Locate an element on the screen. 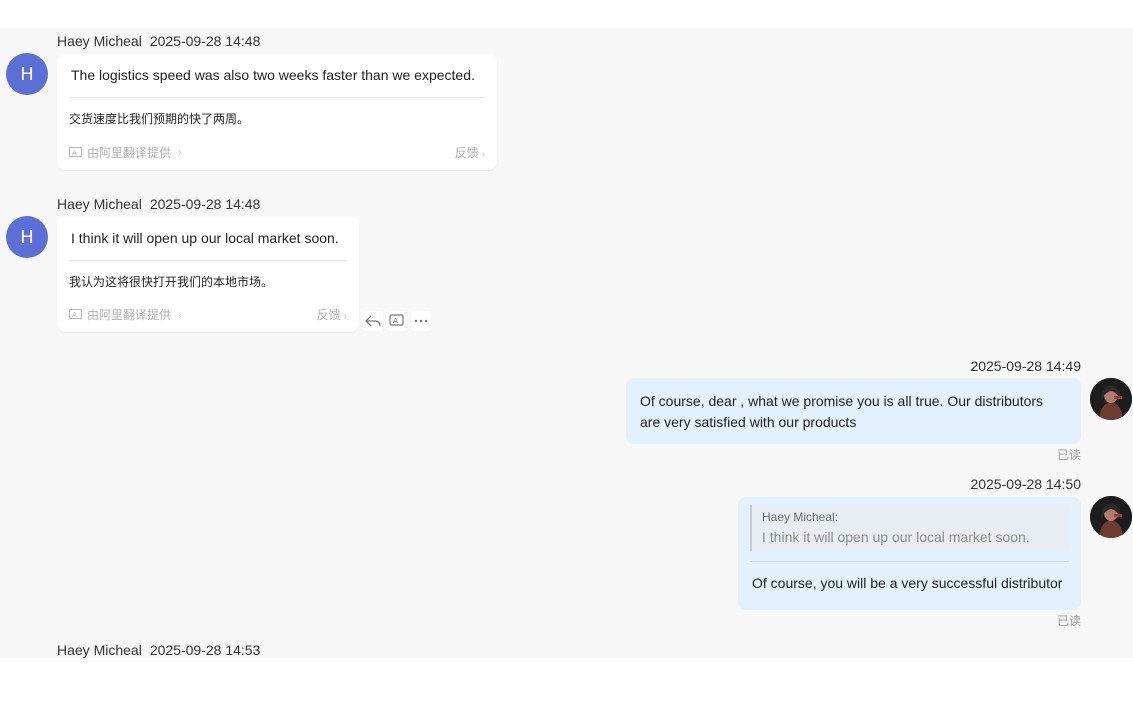 Image resolution: width=1133 pixels, height=706 pixels. more-button is located at coordinates (421, 321).